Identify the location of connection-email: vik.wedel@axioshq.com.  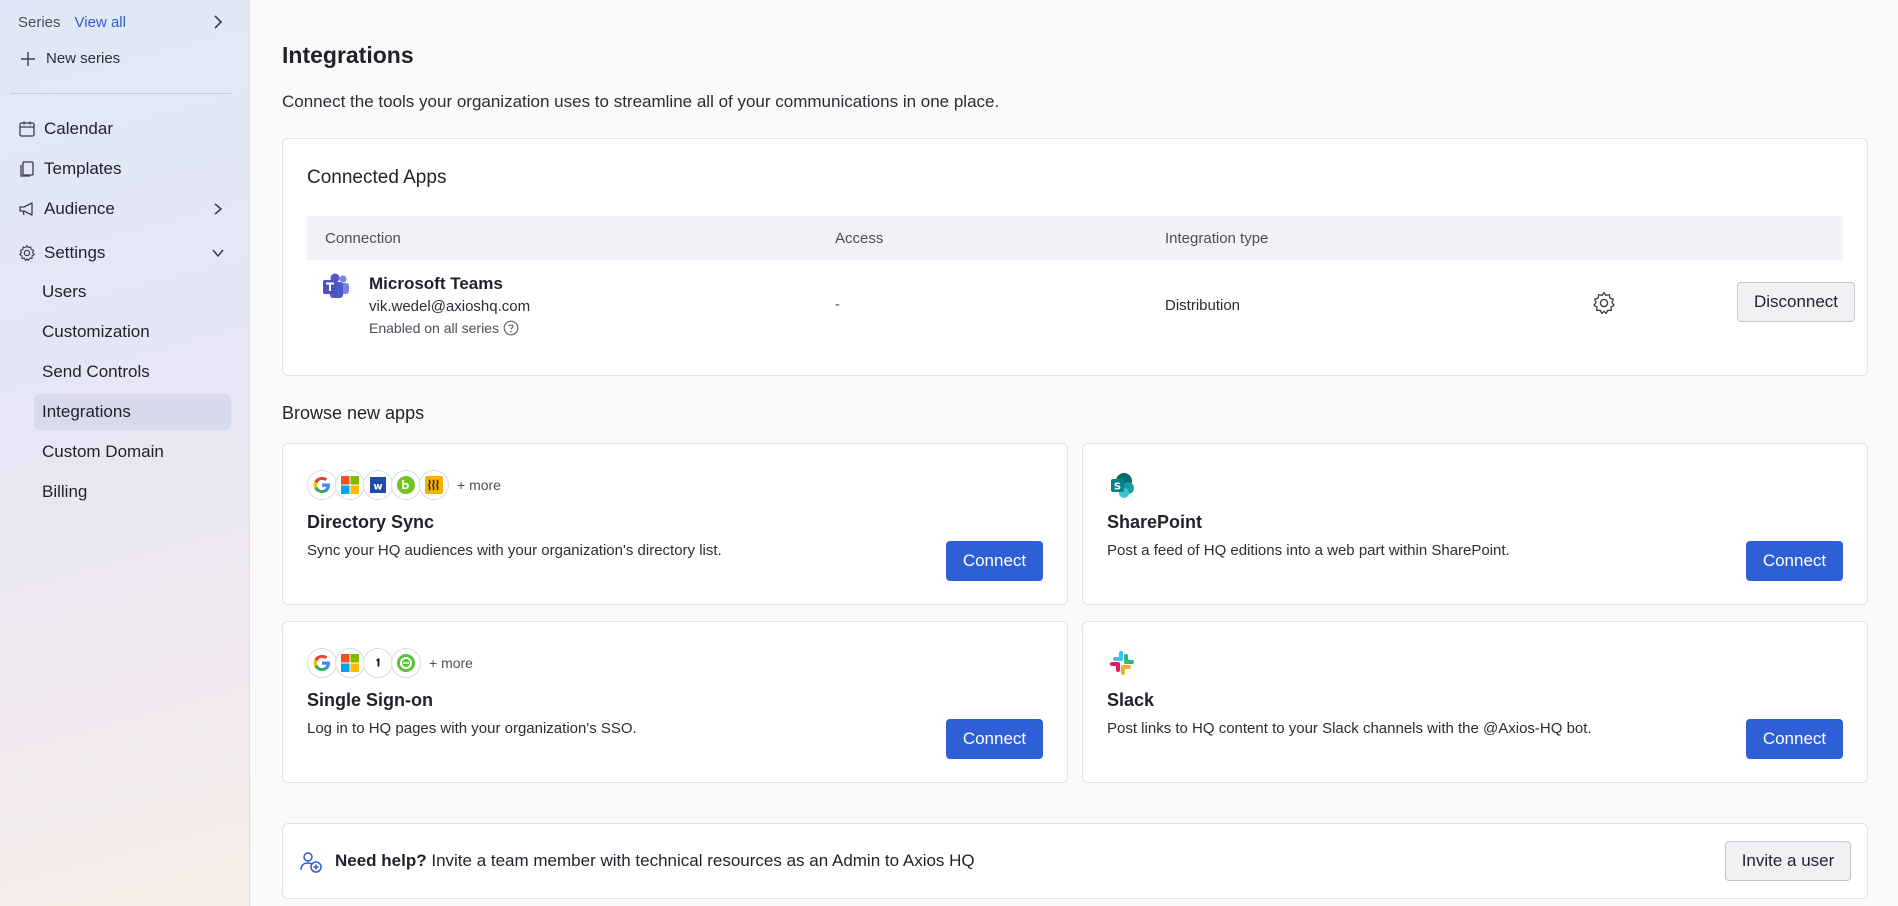
(450, 306).